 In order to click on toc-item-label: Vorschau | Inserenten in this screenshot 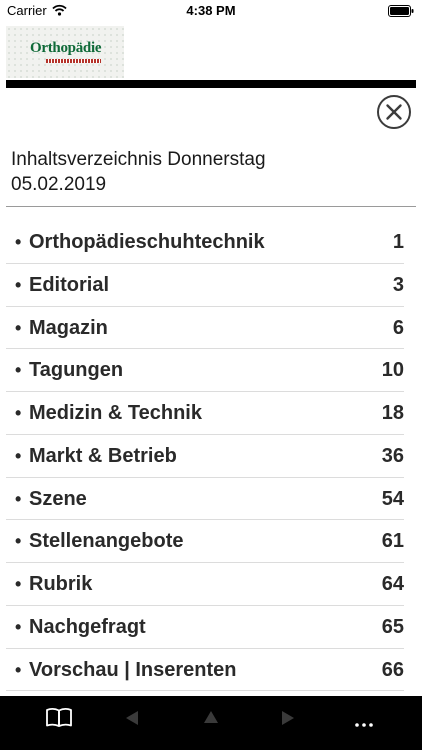, I will do `click(133, 669)`.